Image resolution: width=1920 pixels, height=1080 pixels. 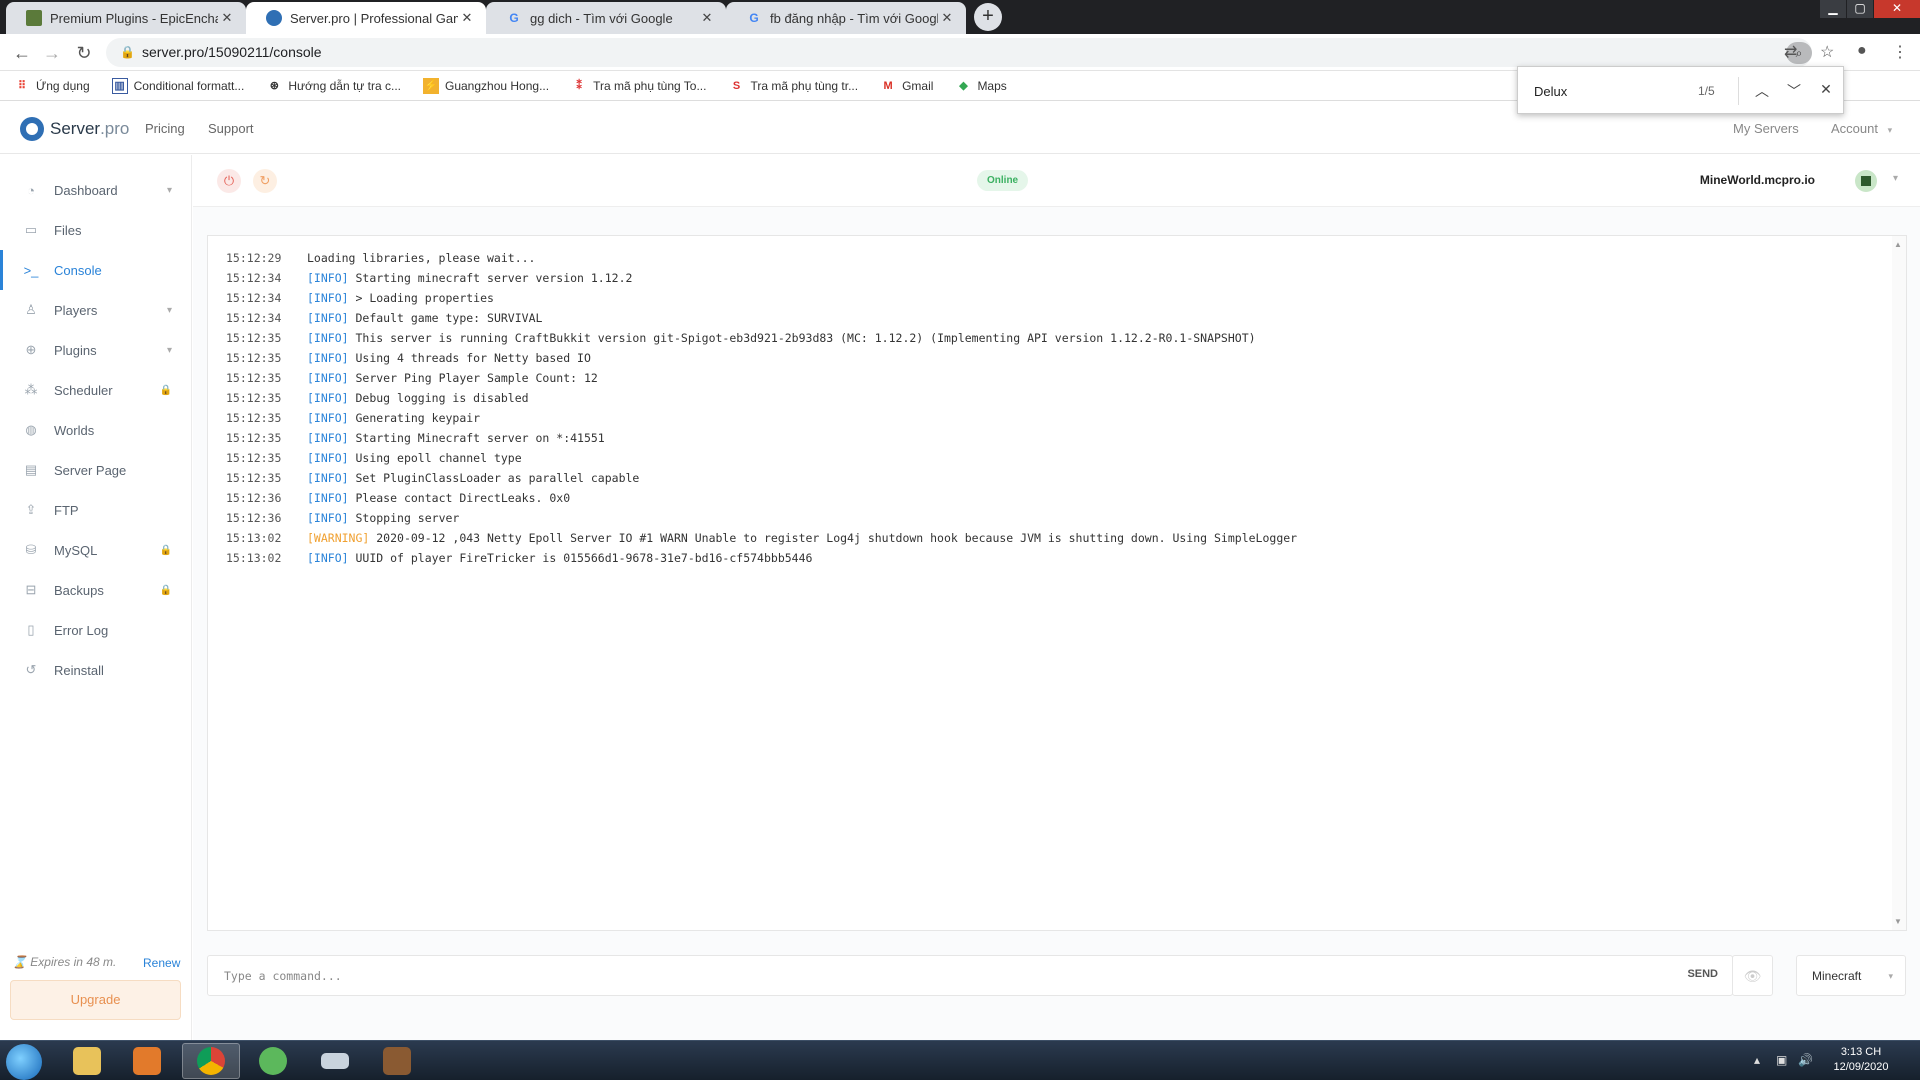 I want to click on bookmark-apps: ⠿ Ứng dụng, so click(x=52, y=86).